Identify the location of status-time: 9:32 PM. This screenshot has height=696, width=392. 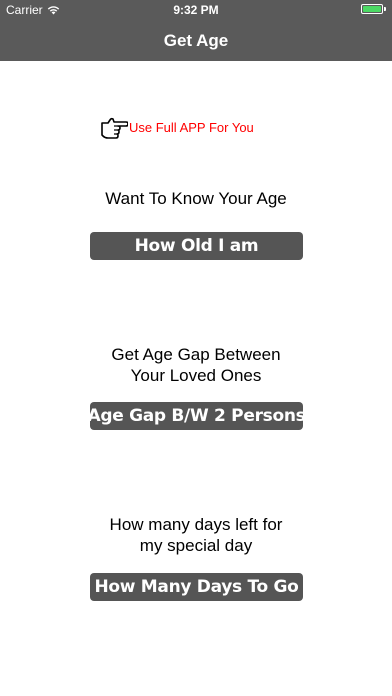
(196, 10).